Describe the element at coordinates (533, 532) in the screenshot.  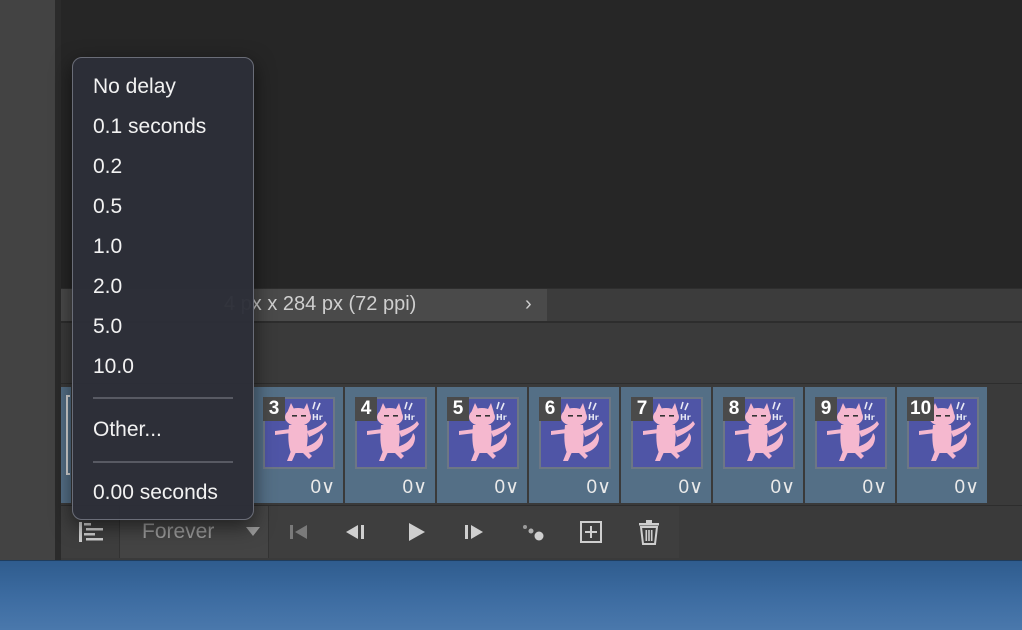
I see `tween-icon` at that location.